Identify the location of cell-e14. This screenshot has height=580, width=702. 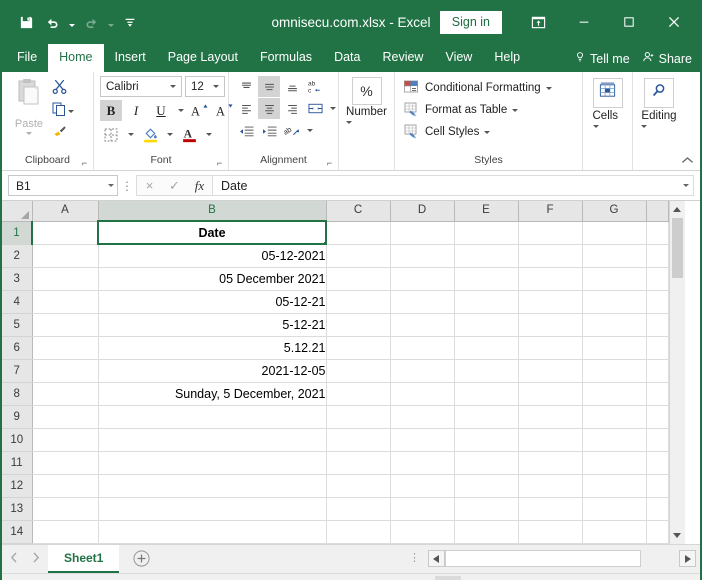
(486, 532).